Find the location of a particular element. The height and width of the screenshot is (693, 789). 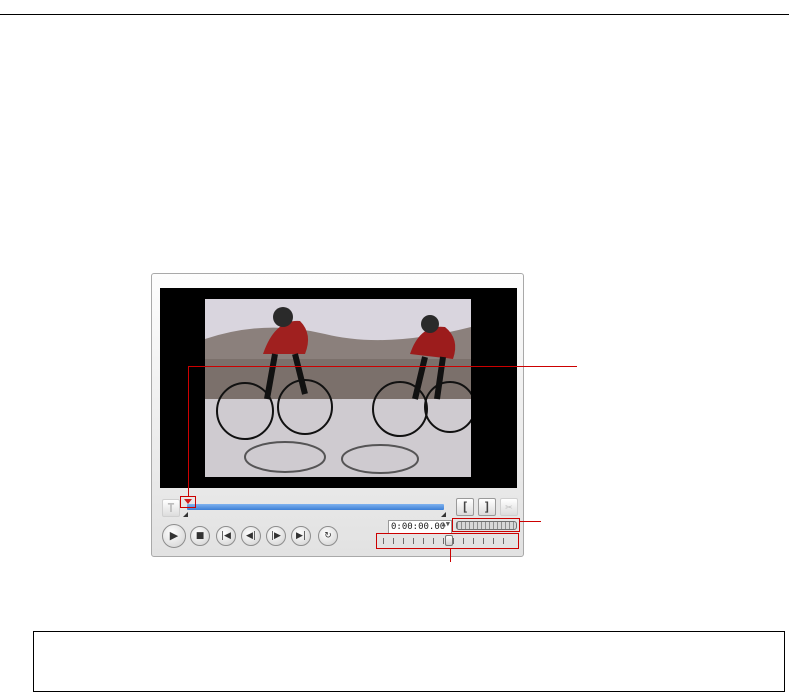

stop-button: ■ is located at coordinates (200, 536).